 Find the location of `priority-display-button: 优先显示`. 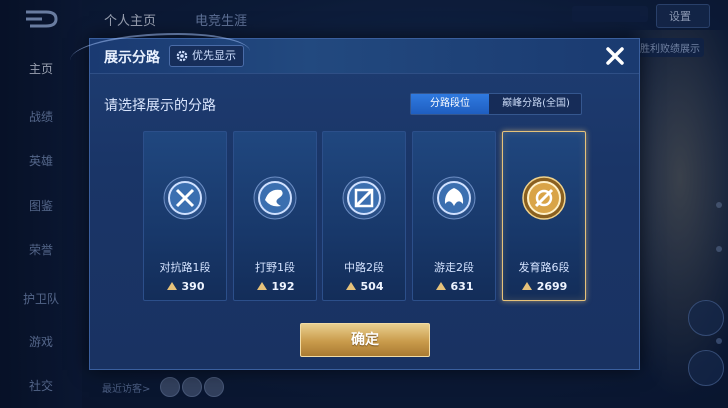

priority-display-button: 优先显示 is located at coordinates (206, 56).